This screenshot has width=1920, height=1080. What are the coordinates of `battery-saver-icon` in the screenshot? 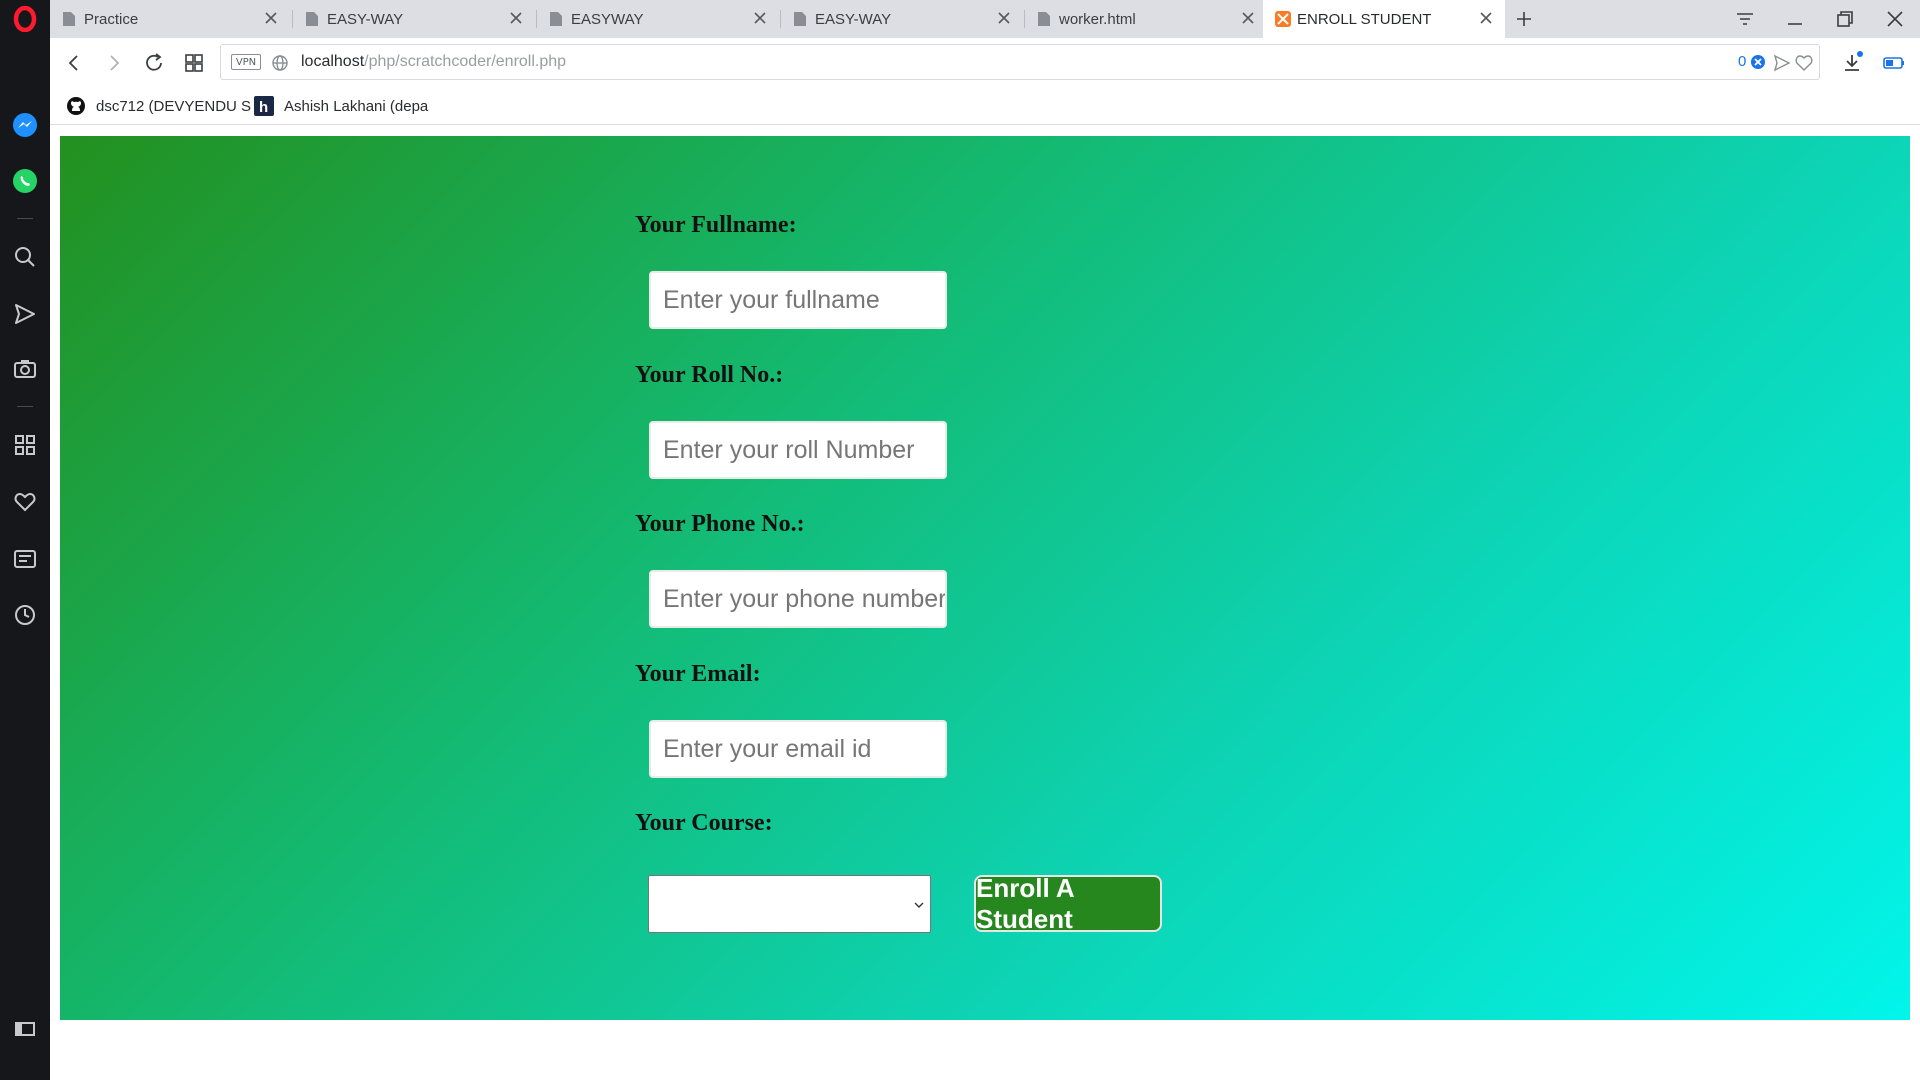 It's located at (1894, 63).